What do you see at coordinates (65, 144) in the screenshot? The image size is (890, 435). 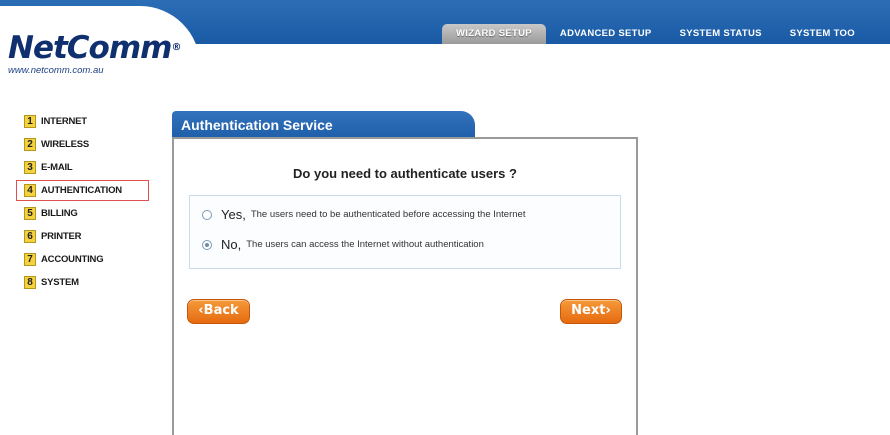 I see `sidebar-item-label: WIRELESS` at bounding box center [65, 144].